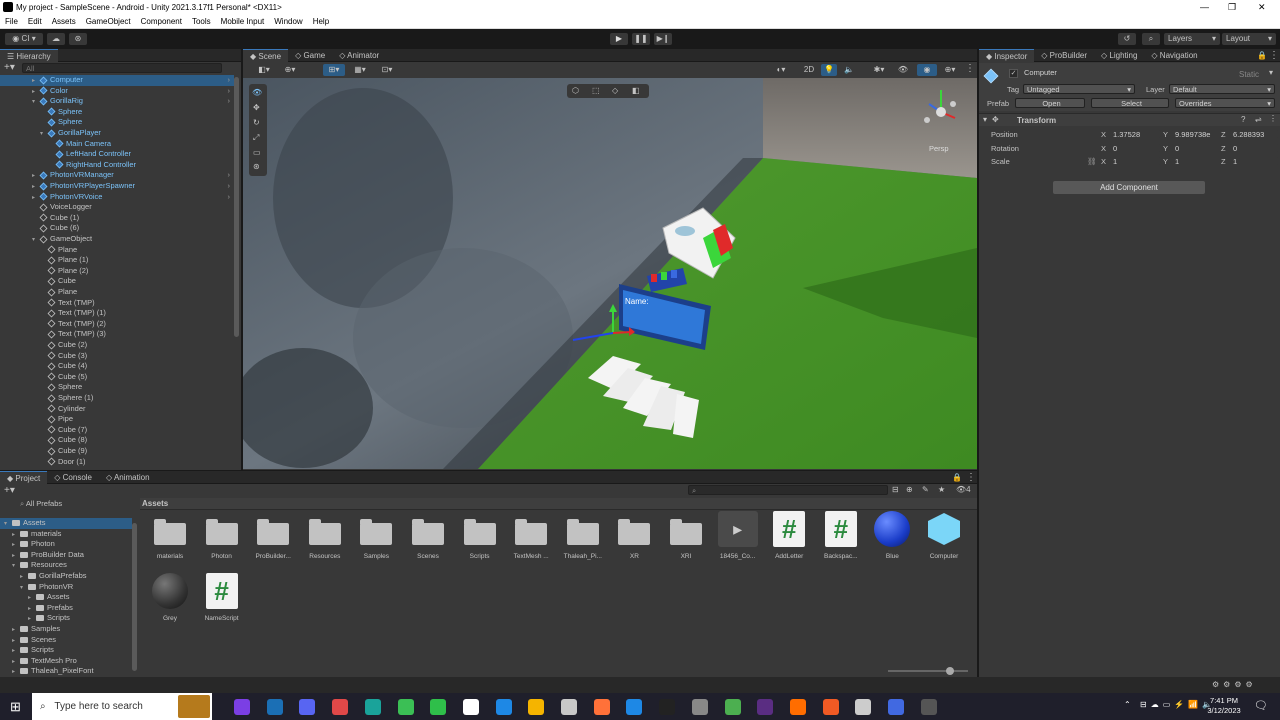 This screenshot has width=1280, height=720. Describe the element at coordinates (1192, 39) in the screenshot. I see `layers-dropdown: Layers ▾` at that location.